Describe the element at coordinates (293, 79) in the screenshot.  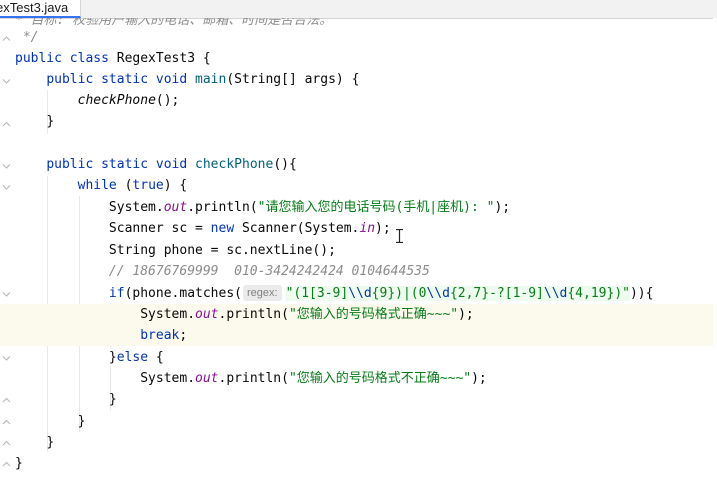
I see `code-text: (String[] args) {` at that location.